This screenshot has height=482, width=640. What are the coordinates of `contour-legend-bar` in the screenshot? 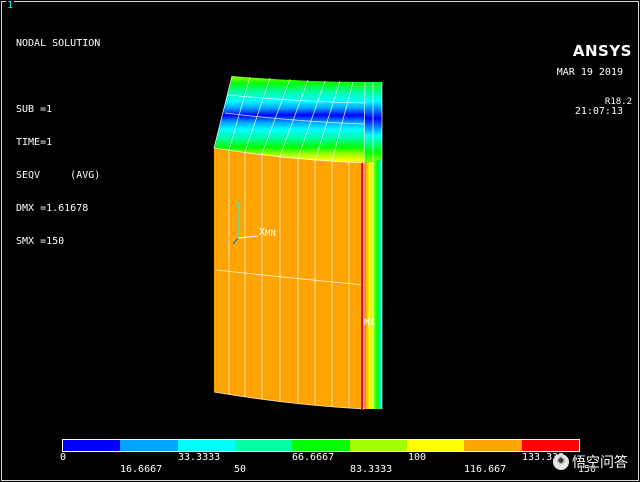 It's located at (321, 445).